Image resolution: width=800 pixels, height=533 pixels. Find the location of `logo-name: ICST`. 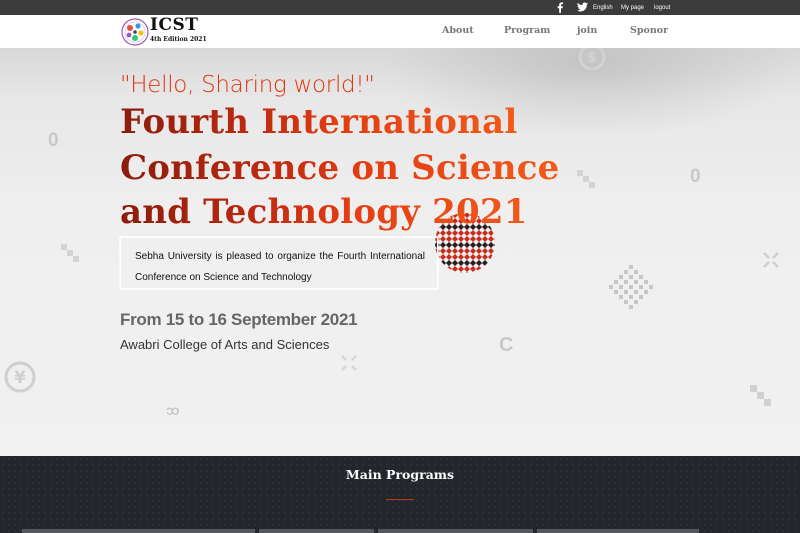

logo-name: ICST is located at coordinates (174, 25).